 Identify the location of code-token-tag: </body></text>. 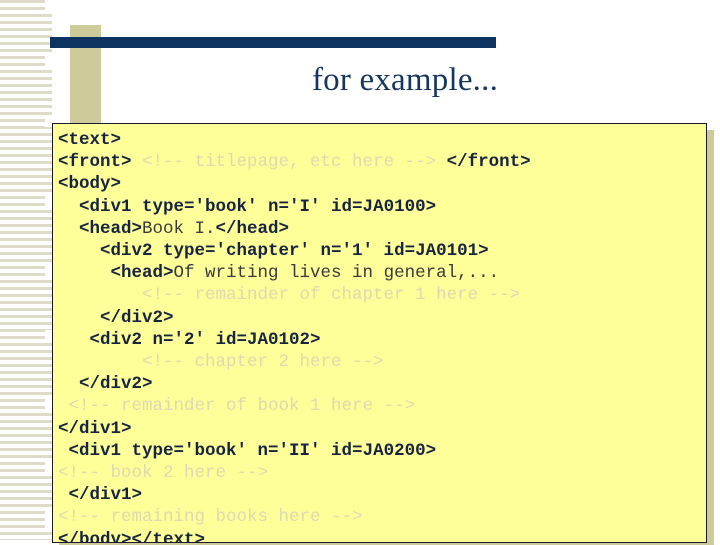
(132, 536).